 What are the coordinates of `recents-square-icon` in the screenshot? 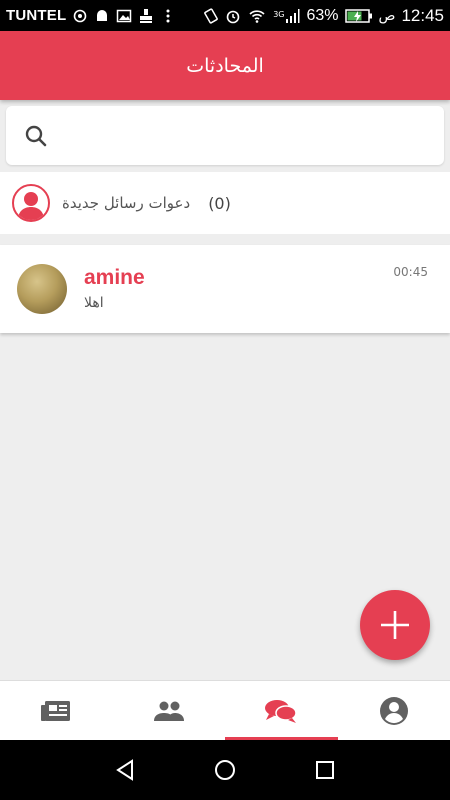 It's located at (325, 770).